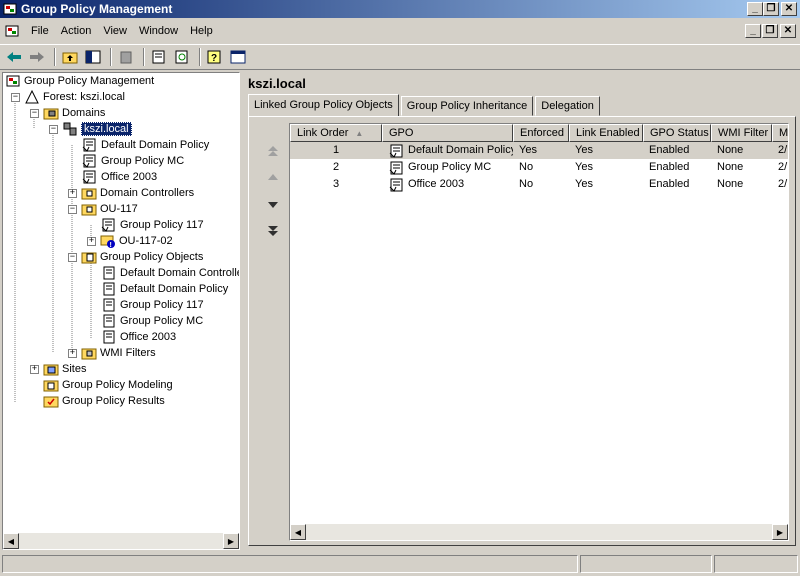 Image resolution: width=800 pixels, height=576 pixels. I want to click on forest-icon, so click(32, 97).